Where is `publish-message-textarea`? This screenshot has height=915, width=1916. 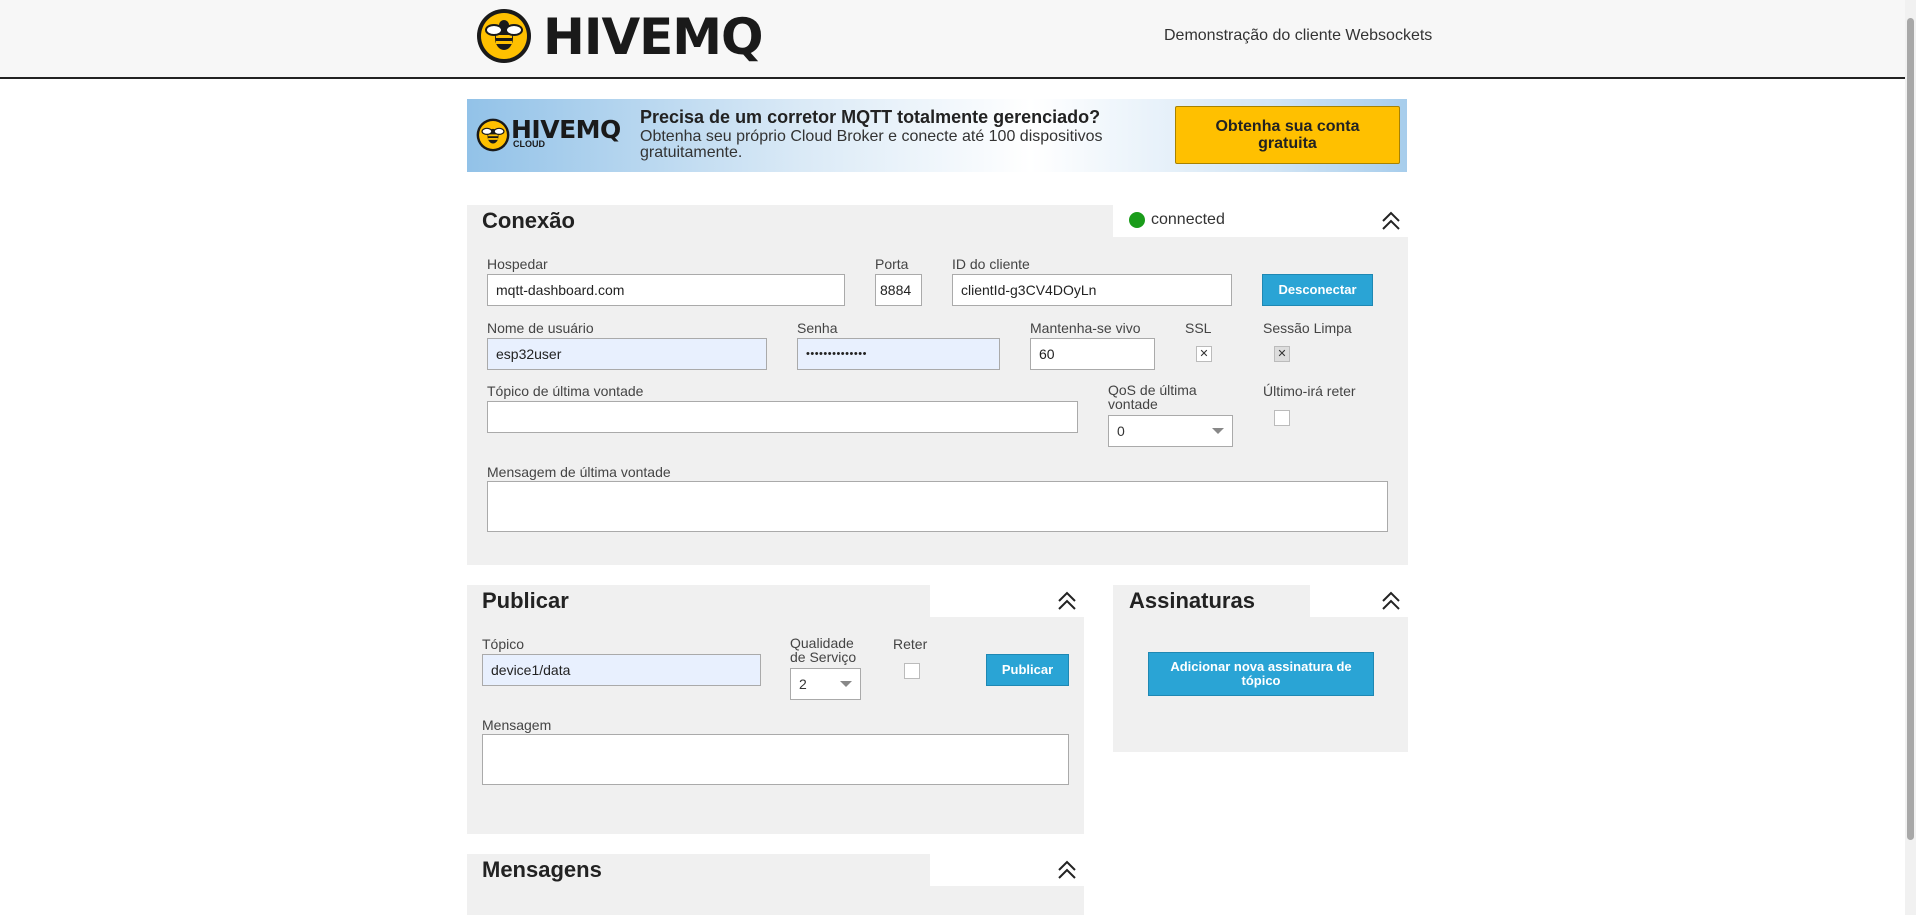 publish-message-textarea is located at coordinates (775, 759).